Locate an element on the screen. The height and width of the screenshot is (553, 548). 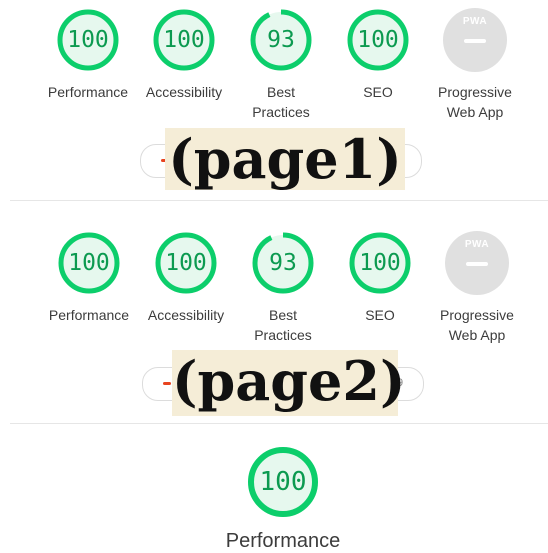
page1-overlay-label: (page1) is located at coordinates (285, 159).